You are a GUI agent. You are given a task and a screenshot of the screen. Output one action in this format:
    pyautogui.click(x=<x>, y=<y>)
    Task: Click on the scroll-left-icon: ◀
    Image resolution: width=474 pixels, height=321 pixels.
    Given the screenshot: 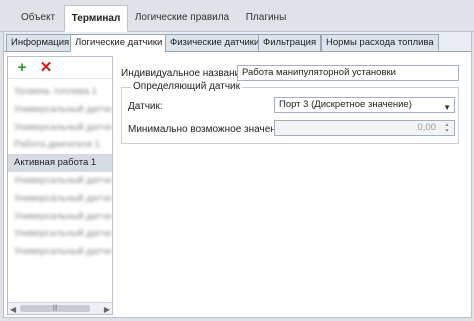 What is the action you would take?
    pyautogui.click(x=13, y=309)
    